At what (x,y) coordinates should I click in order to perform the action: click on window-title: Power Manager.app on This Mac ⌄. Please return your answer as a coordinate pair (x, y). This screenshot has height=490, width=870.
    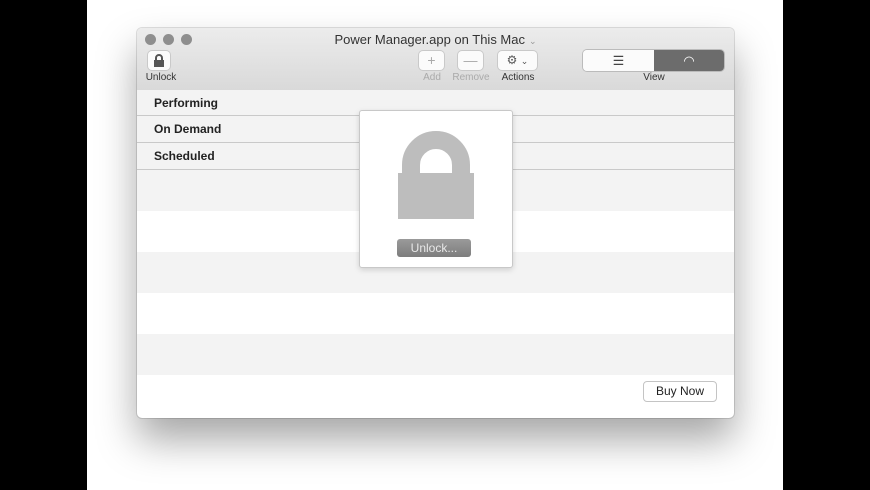
    Looking at the image, I should click on (435, 39).